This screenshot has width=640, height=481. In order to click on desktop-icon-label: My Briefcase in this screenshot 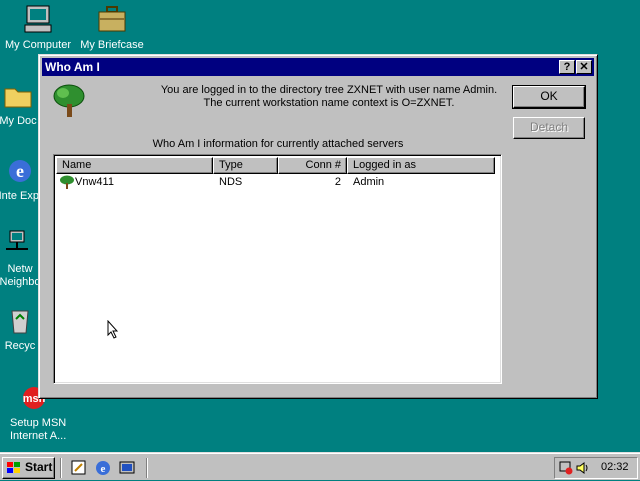, I will do `click(112, 45)`.